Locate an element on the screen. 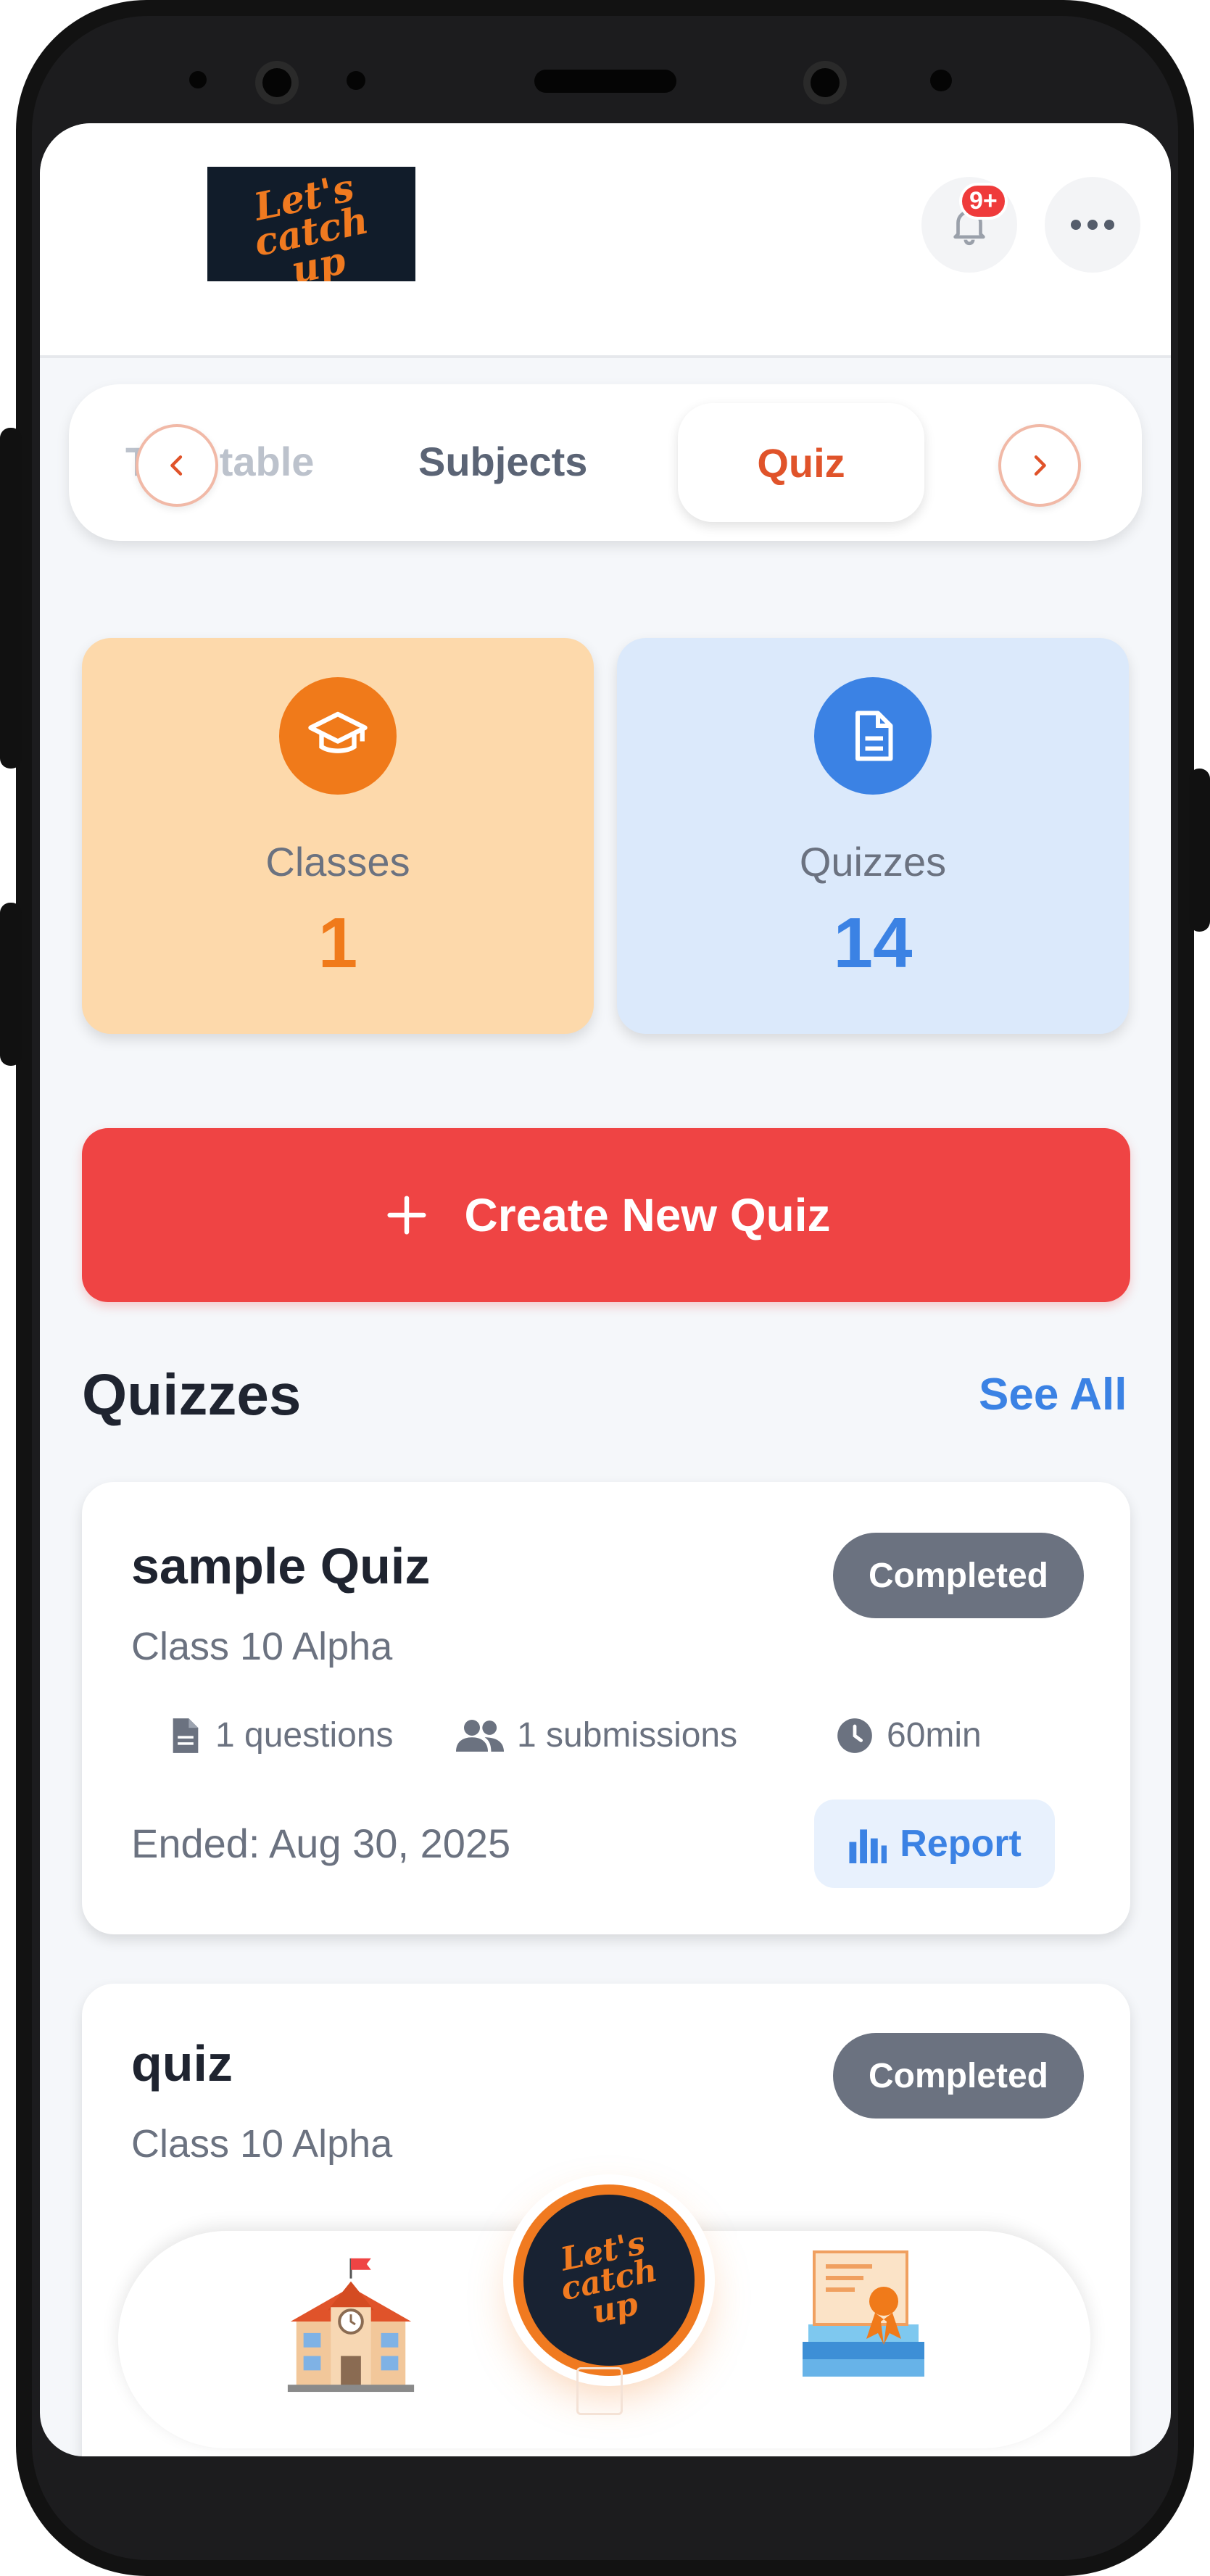 Image resolution: width=1210 pixels, height=2576 pixels. app-header: Let's catch up 9+ is located at coordinates (605, 240).